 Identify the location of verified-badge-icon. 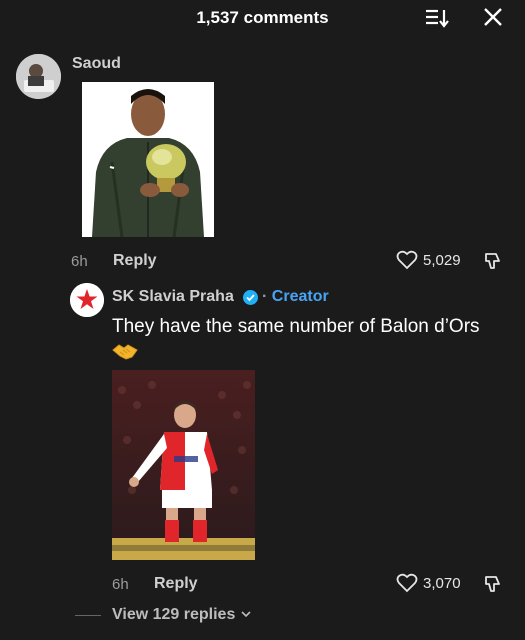
(250, 297).